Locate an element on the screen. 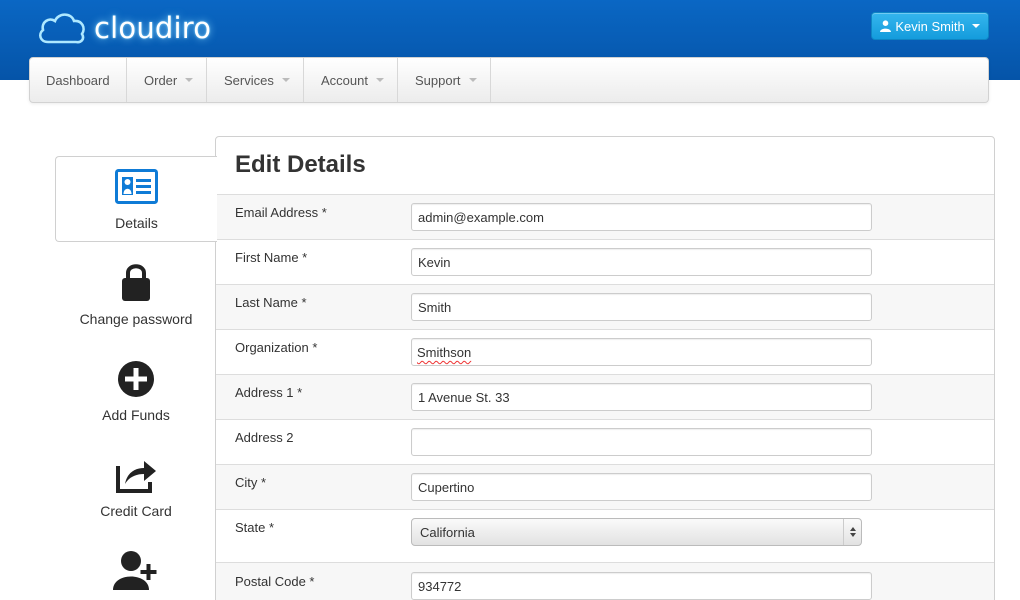 The image size is (1020, 600). sidebar-item-add-funds: Add Funds is located at coordinates (136, 393).